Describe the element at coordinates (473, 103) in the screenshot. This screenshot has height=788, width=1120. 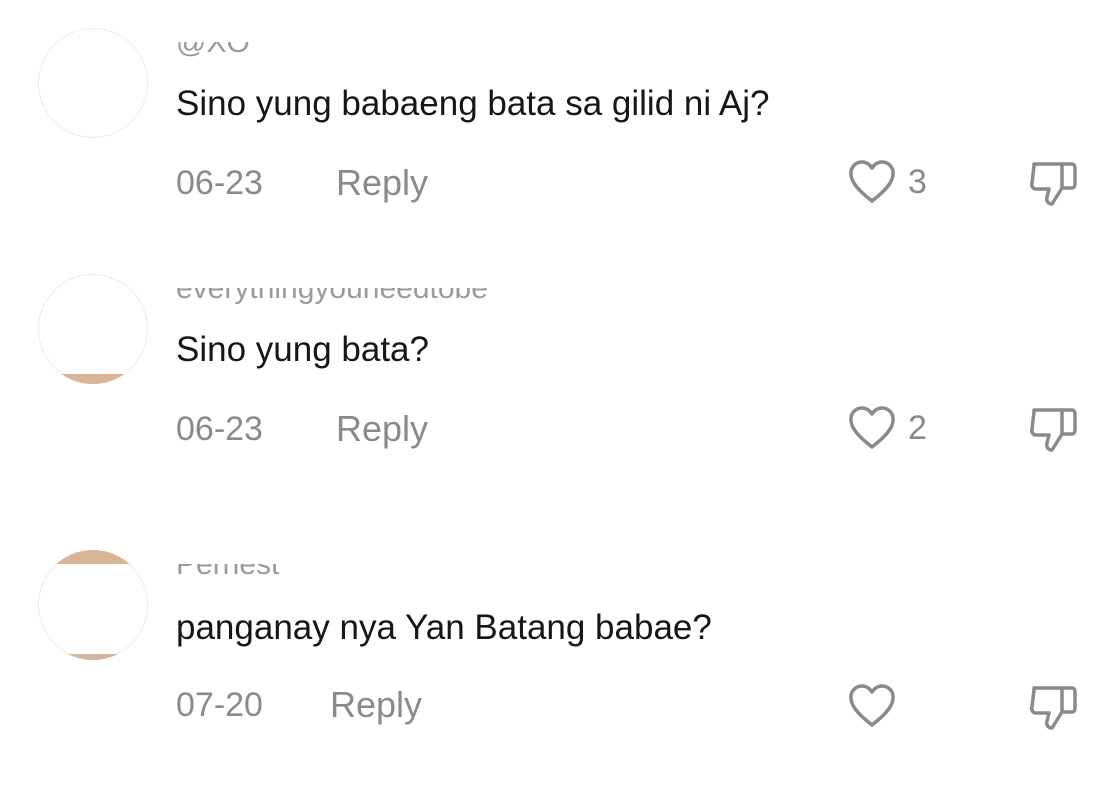
I see `comment-text: Sino yung babaeng bata sa gilid ni Aj?` at that location.